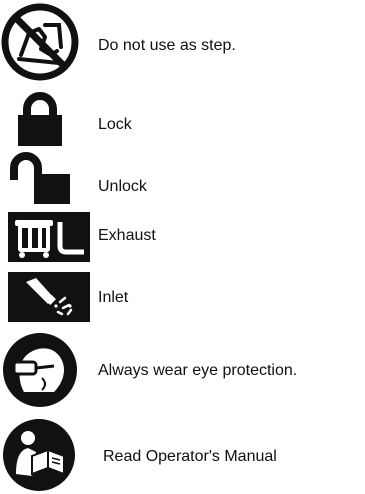  I want to click on read-manual-icon, so click(39, 455).